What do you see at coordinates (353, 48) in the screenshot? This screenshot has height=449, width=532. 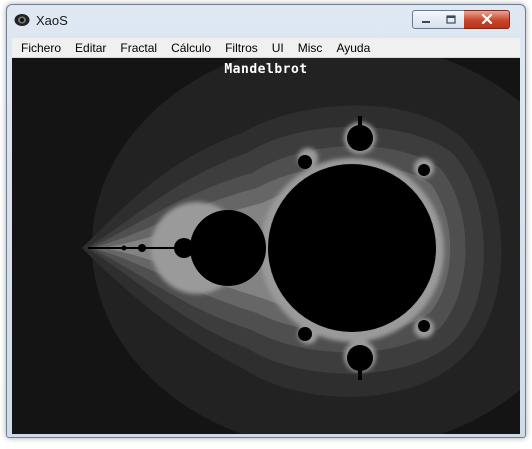 I see `menu-ayuda: Ayuda` at bounding box center [353, 48].